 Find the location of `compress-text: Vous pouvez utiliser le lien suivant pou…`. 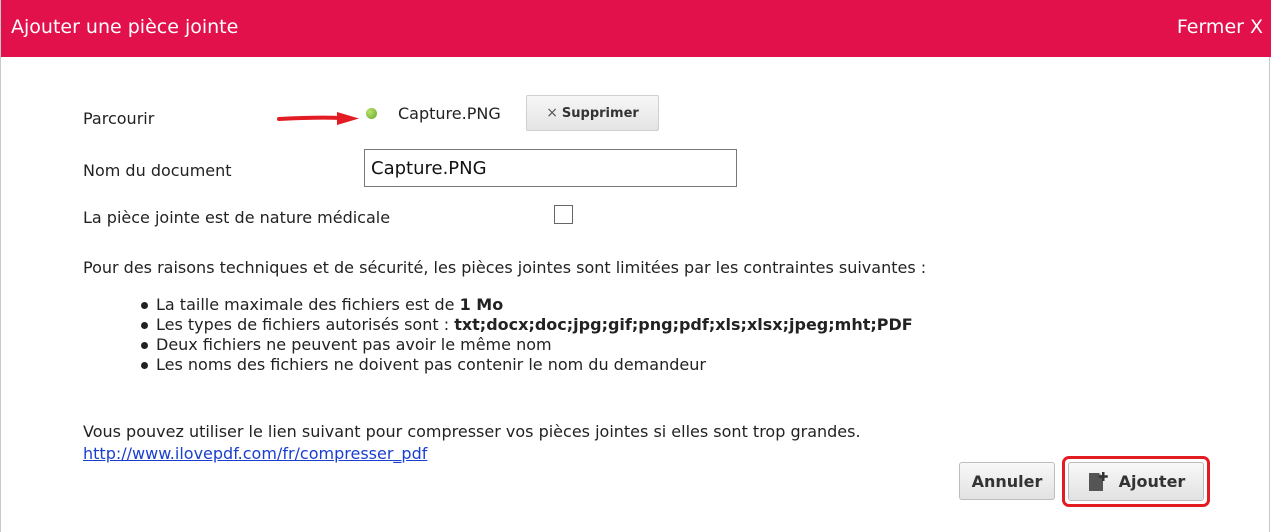

compress-text: Vous pouvez utiliser le lien suivant pou… is located at coordinates (472, 431).